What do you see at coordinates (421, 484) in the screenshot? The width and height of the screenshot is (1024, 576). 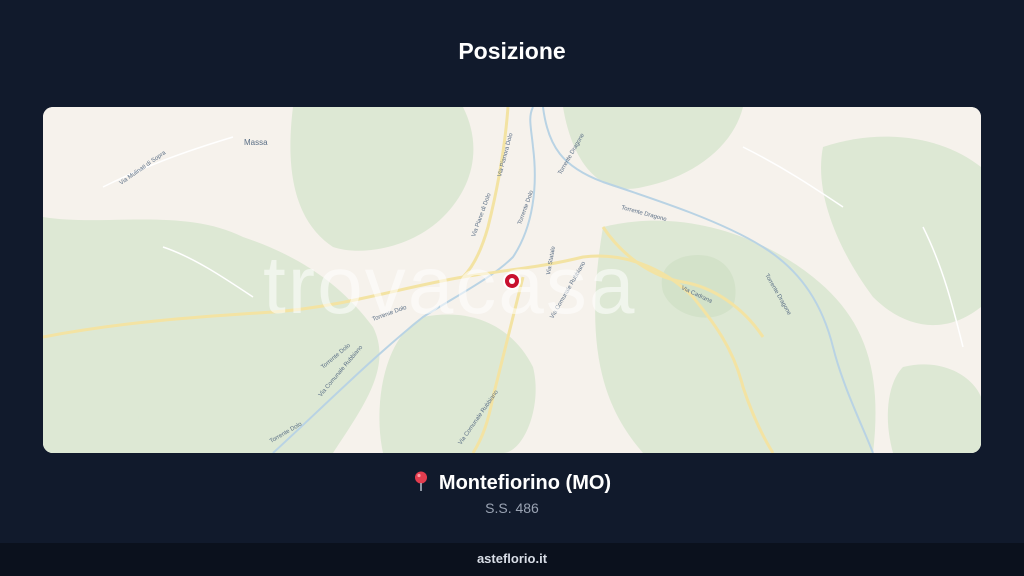 I see `pin-icon` at bounding box center [421, 484].